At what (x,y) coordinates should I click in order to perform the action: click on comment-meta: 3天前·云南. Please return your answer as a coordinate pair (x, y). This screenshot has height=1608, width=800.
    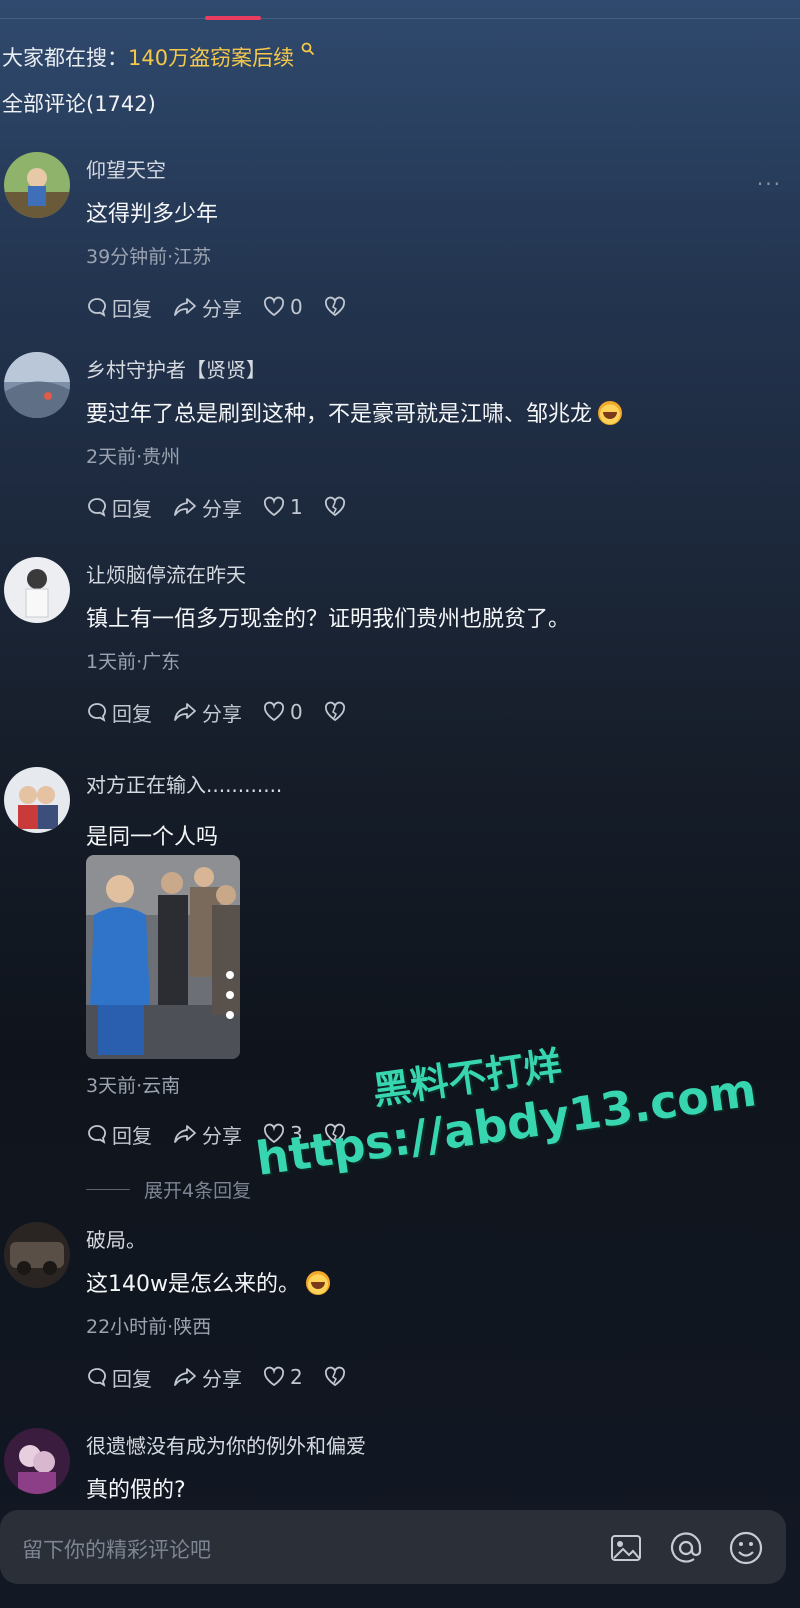
    Looking at the image, I should click on (133, 1086).